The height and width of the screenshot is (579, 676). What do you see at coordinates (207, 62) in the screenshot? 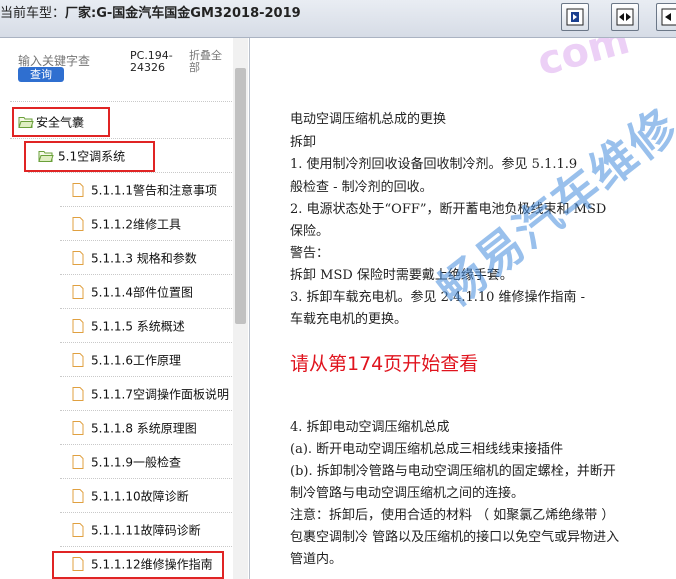
I see `collapse-all-button: 折叠全部` at bounding box center [207, 62].